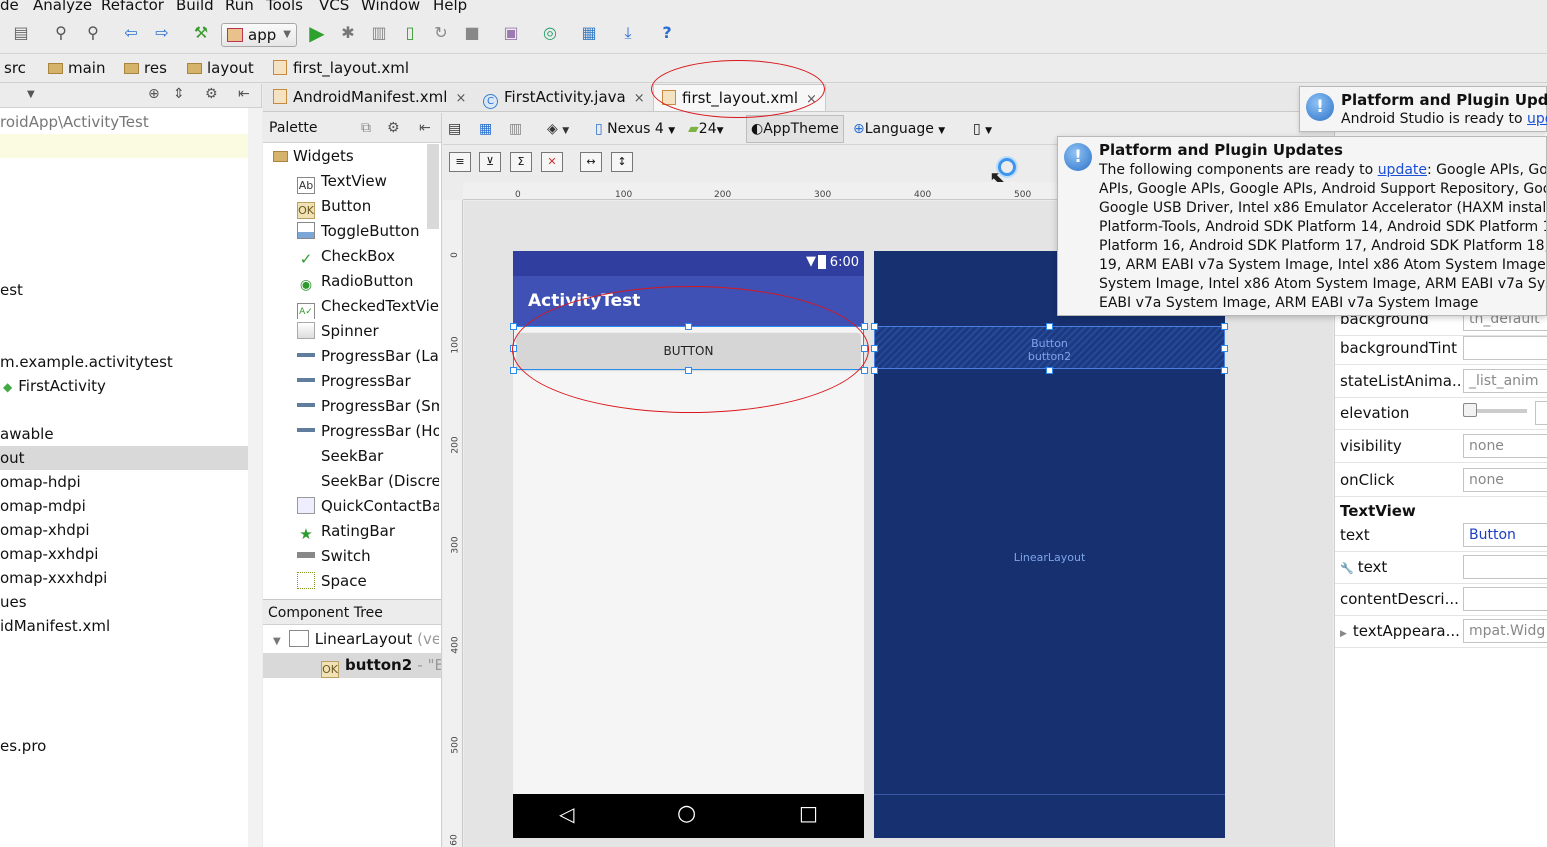  Describe the element at coordinates (351, 206) in the screenshot. I see `palette-item-button: OK Button` at that location.